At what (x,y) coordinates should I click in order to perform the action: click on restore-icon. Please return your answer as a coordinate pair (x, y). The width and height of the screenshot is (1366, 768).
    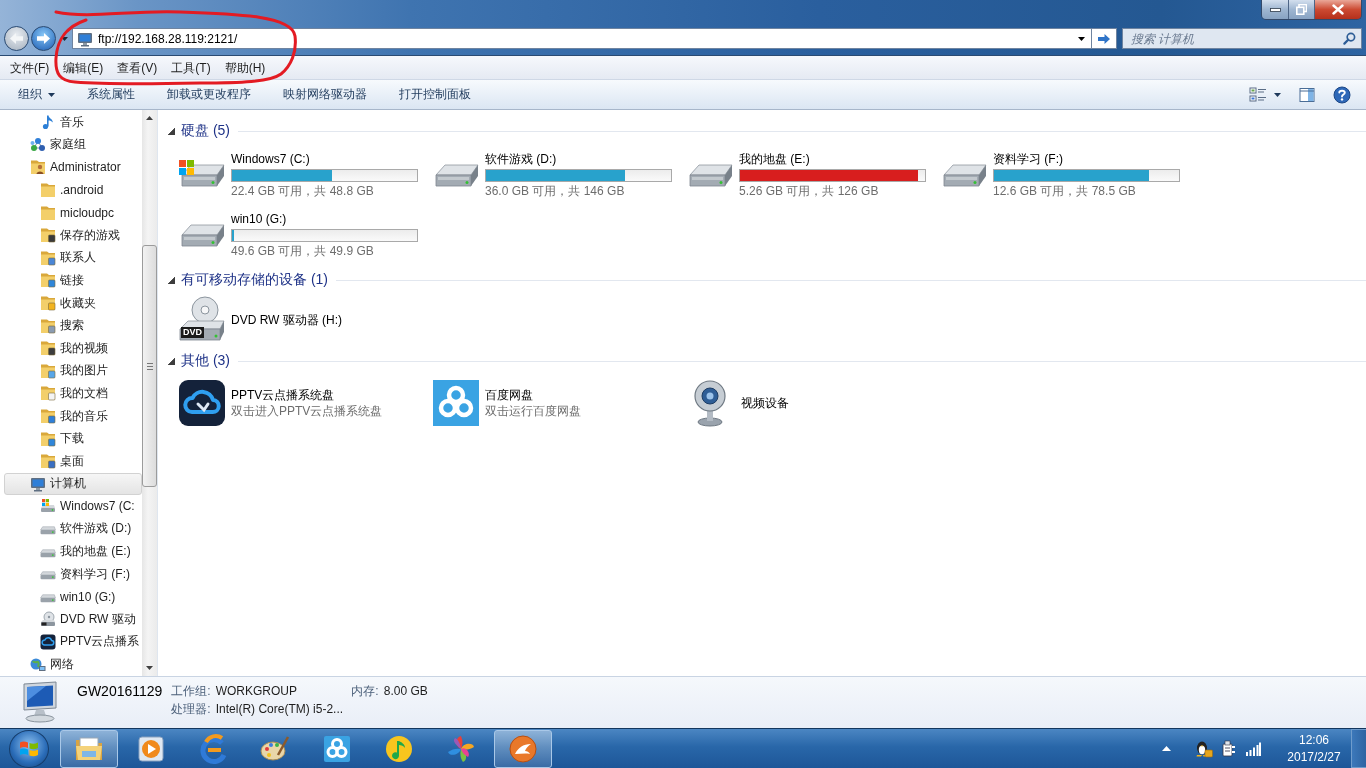
    Looking at the image, I should click on (1301, 9).